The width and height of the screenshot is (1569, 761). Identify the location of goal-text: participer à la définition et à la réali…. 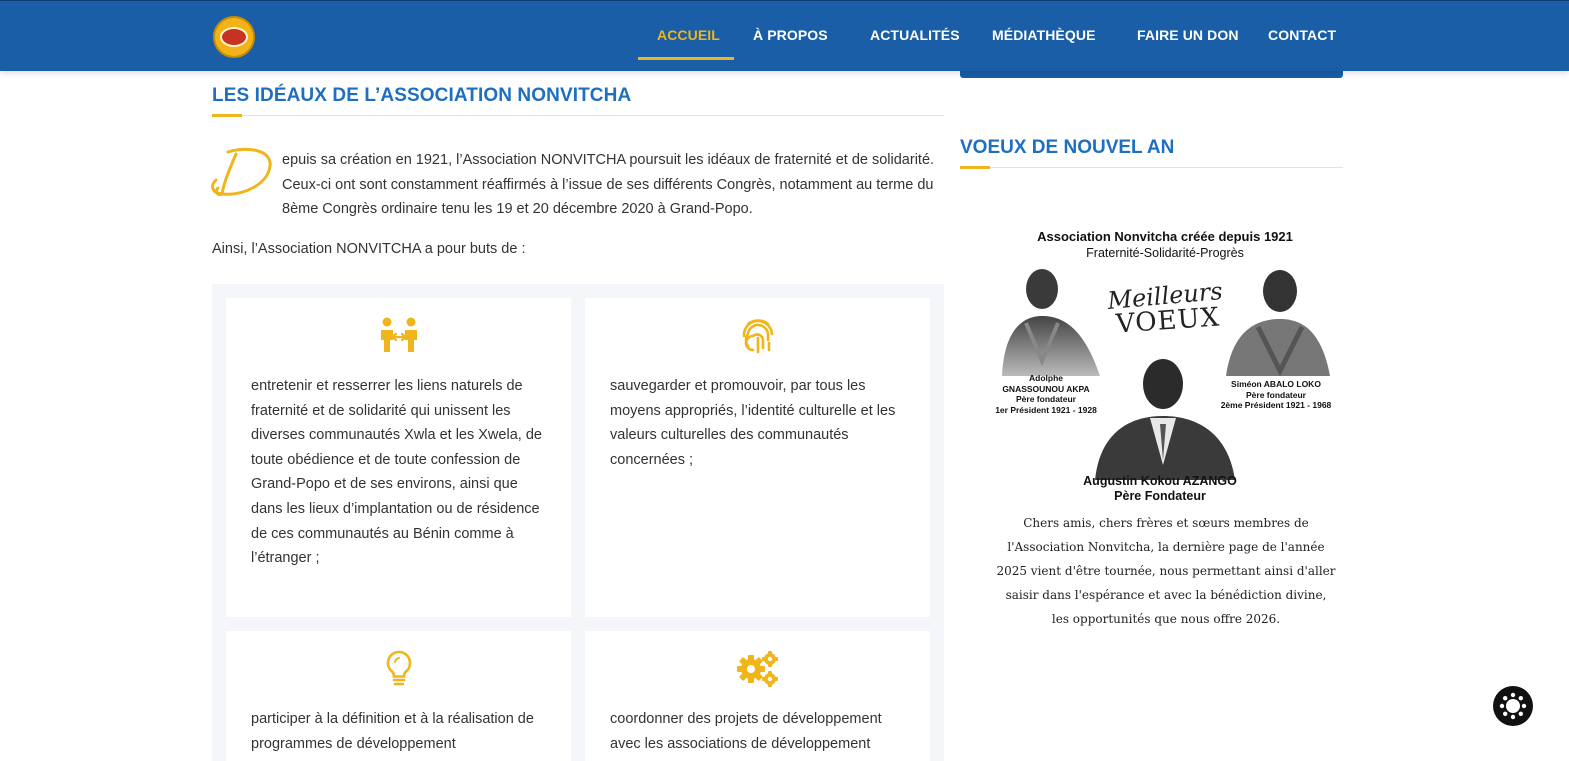
(392, 731).